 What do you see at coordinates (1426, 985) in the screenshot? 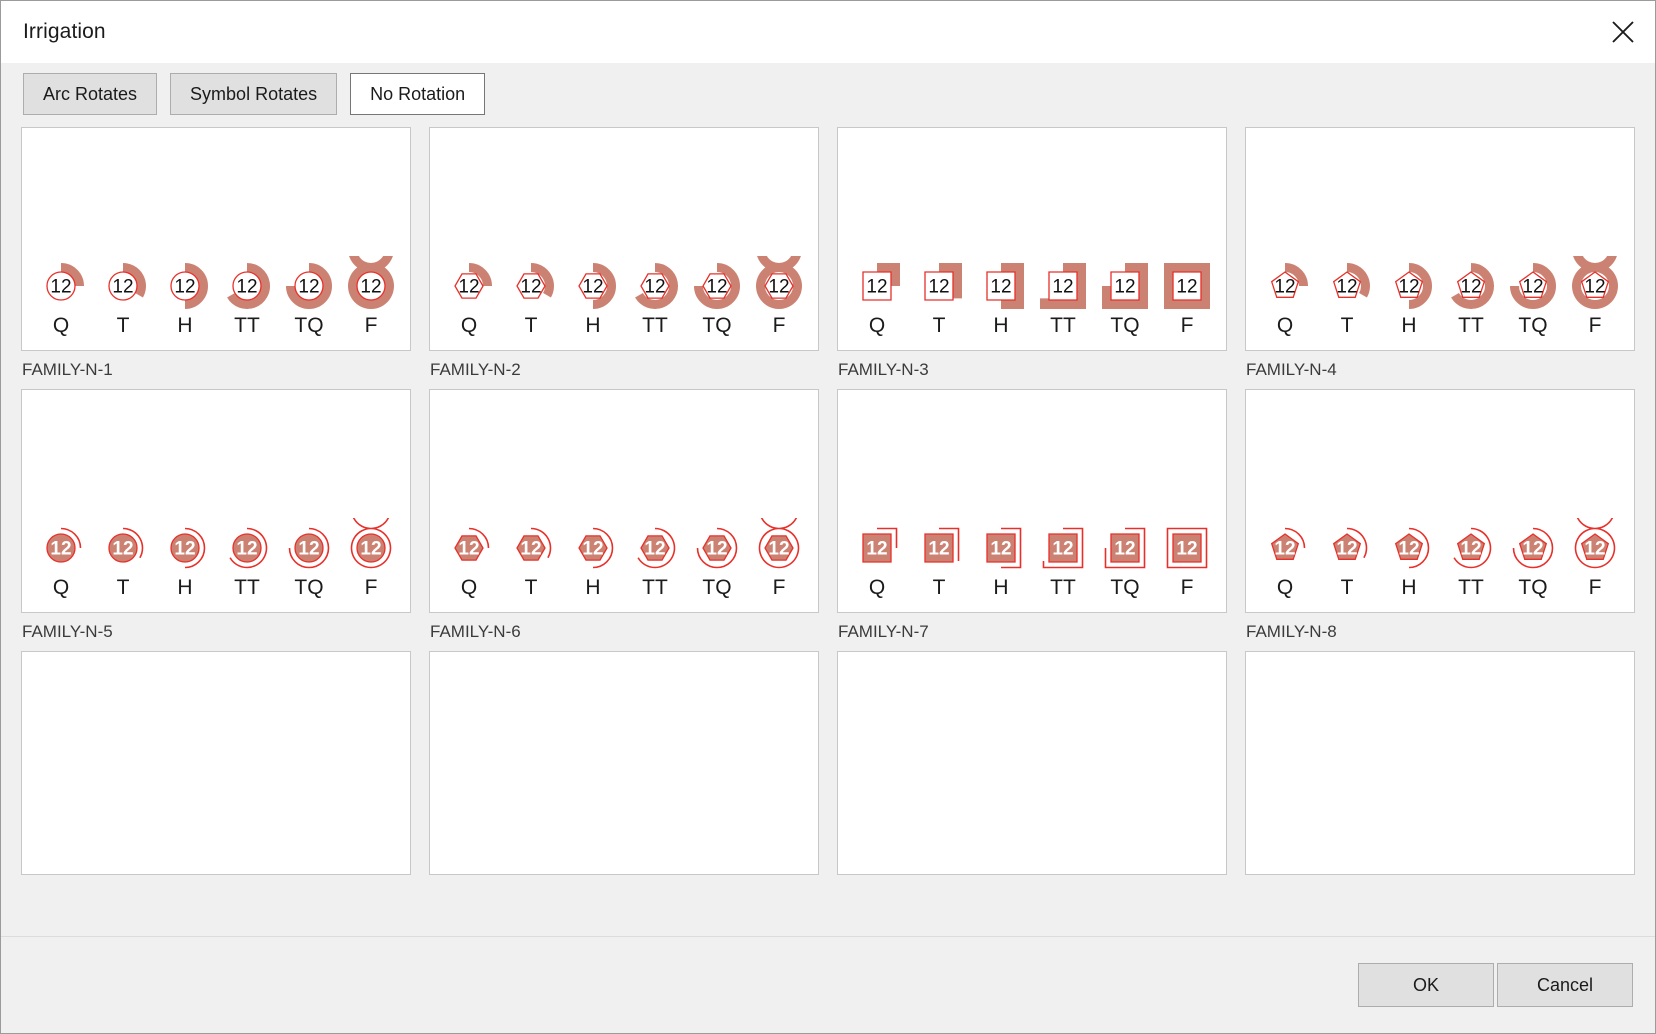
I see `ok-button: OK` at bounding box center [1426, 985].